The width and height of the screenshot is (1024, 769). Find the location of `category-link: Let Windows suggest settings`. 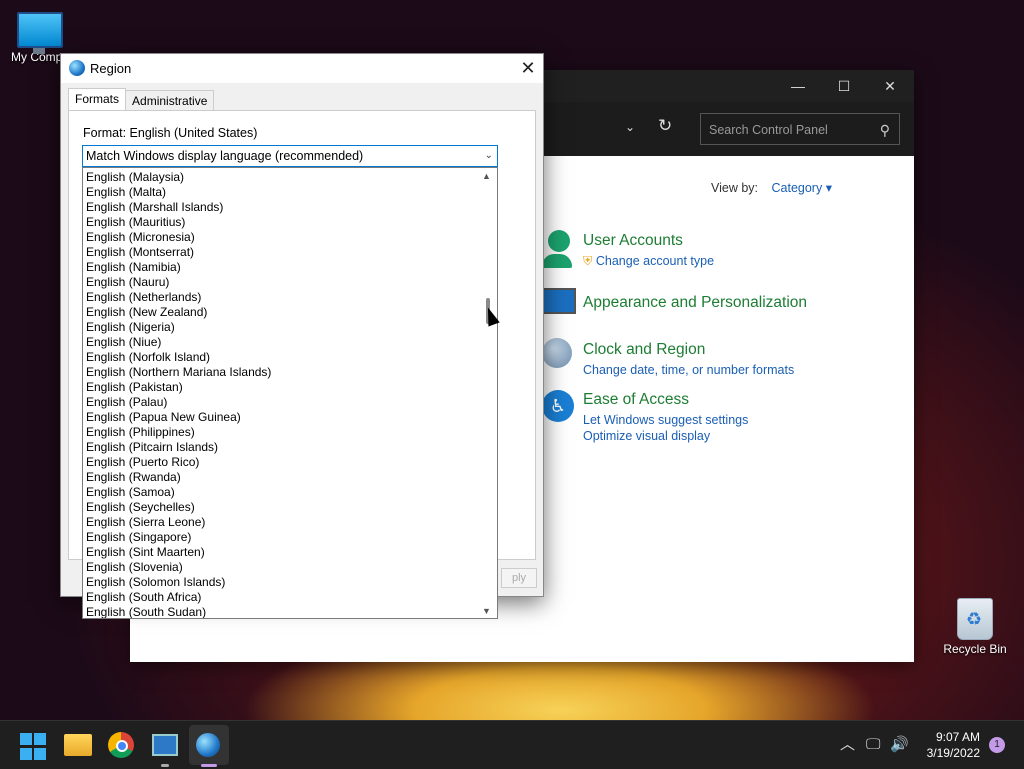

category-link: Let Windows suggest settings is located at coordinates (665, 420).